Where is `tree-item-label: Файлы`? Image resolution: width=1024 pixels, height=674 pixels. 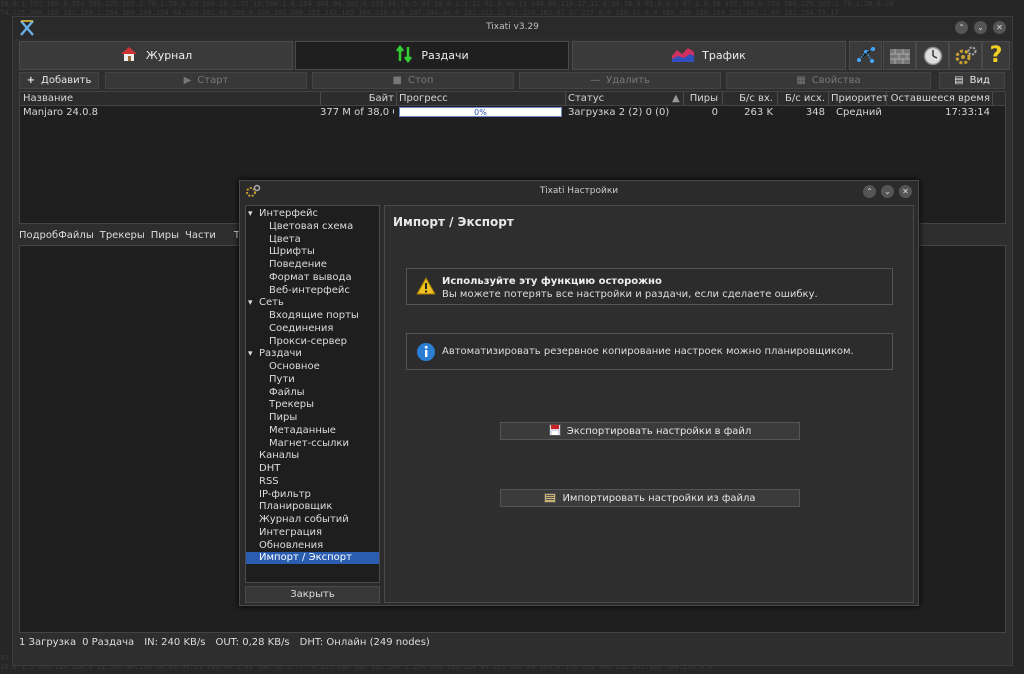
tree-item-label: Файлы is located at coordinates (287, 392).